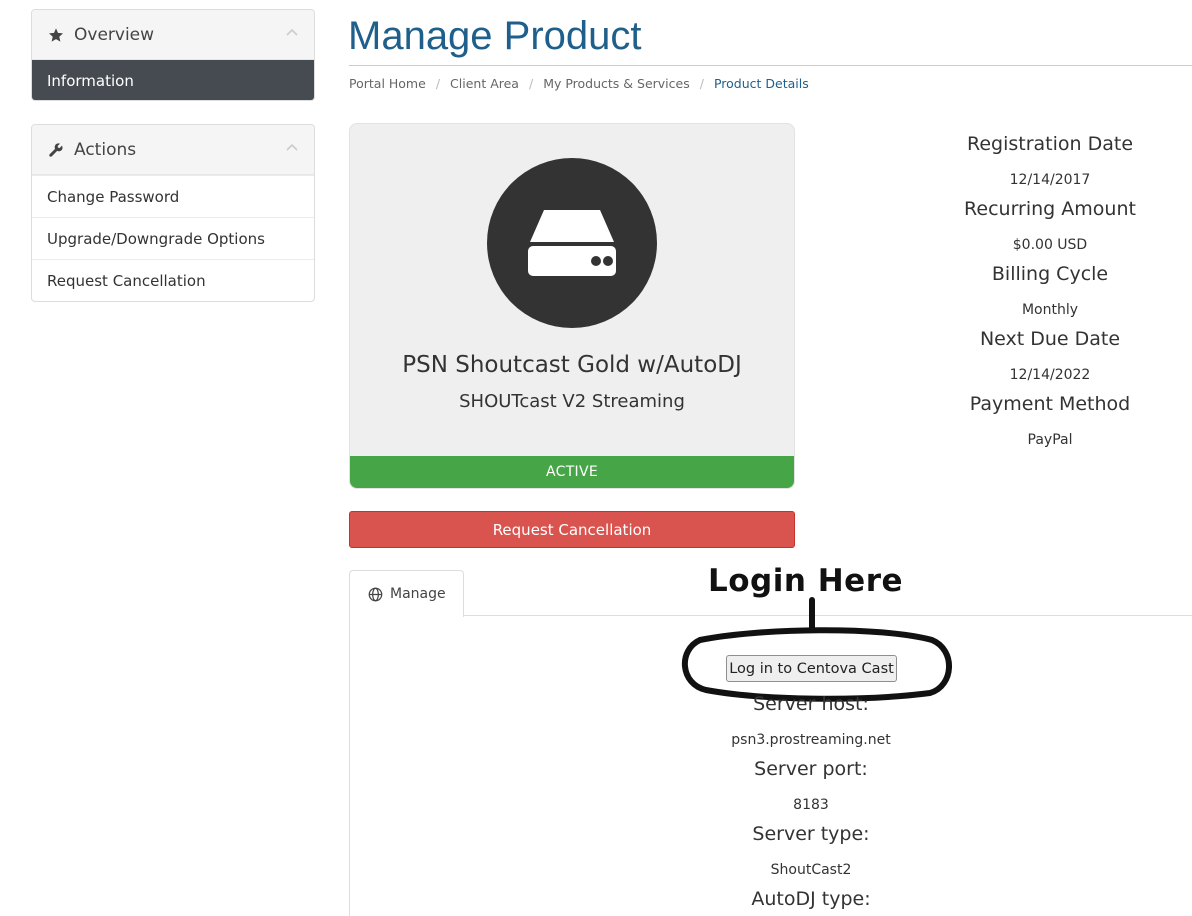  What do you see at coordinates (56, 150) in the screenshot?
I see `wrench-icon` at bounding box center [56, 150].